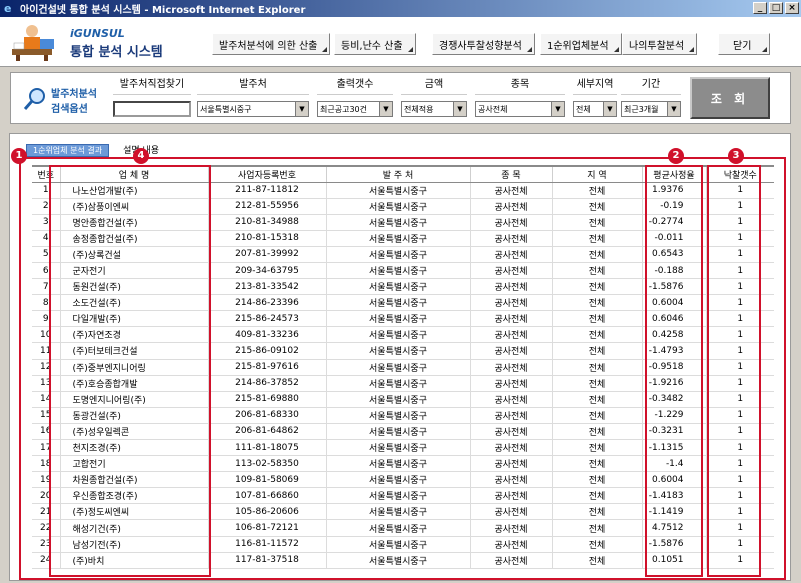 This screenshot has height=583, width=801. What do you see at coordinates (581, 44) in the screenshot?
I see `nav-first-rank-analysis-button: 1순위업체분석` at bounding box center [581, 44].